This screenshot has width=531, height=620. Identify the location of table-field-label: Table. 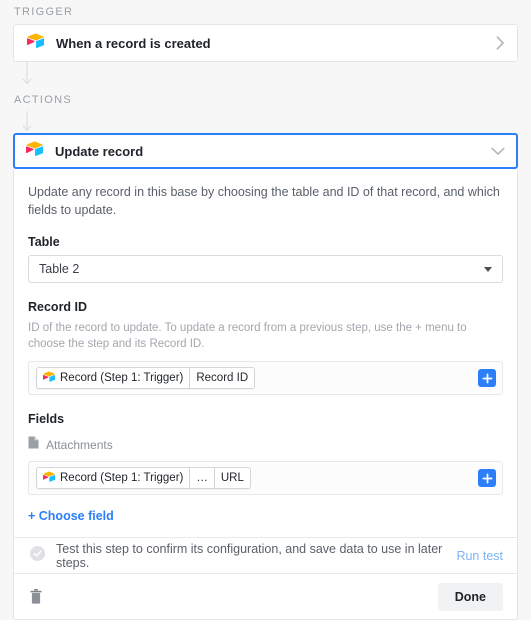
(44, 242).